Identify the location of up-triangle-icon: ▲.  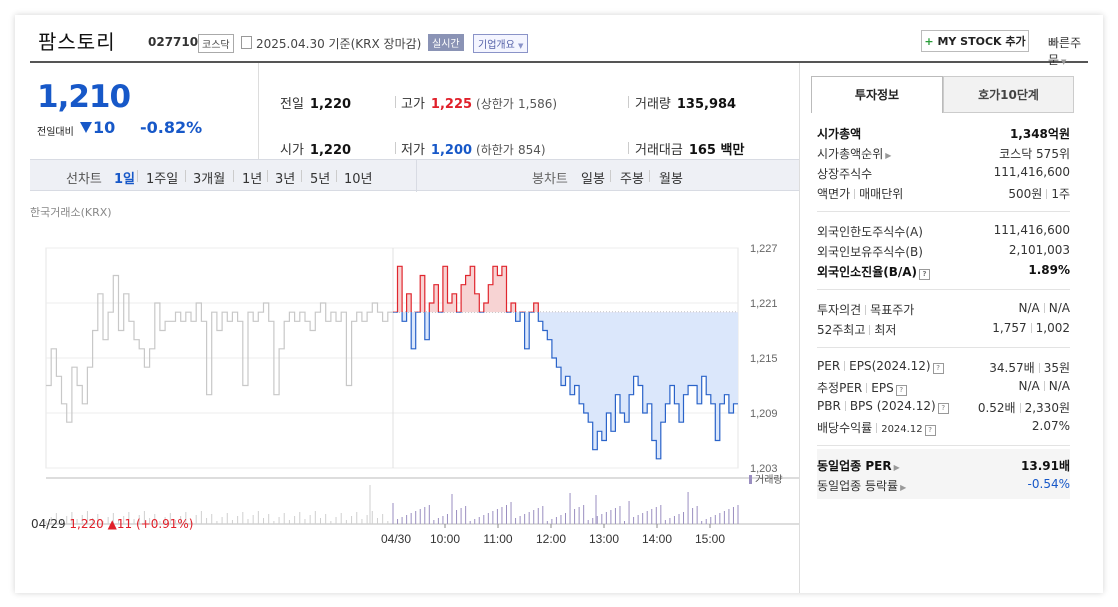
(112, 524).